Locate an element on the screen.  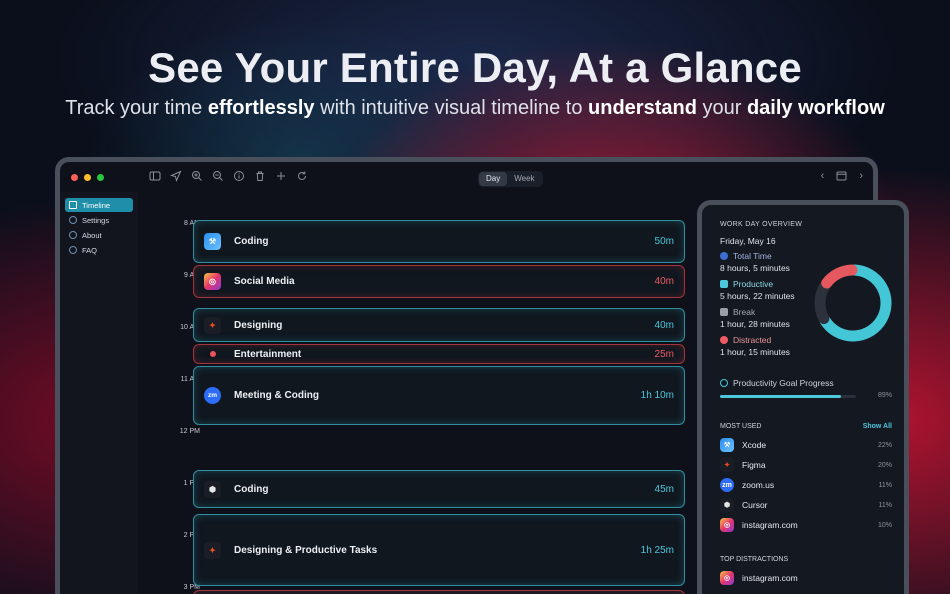
zoom-window-button is located at coordinates (100, 177).